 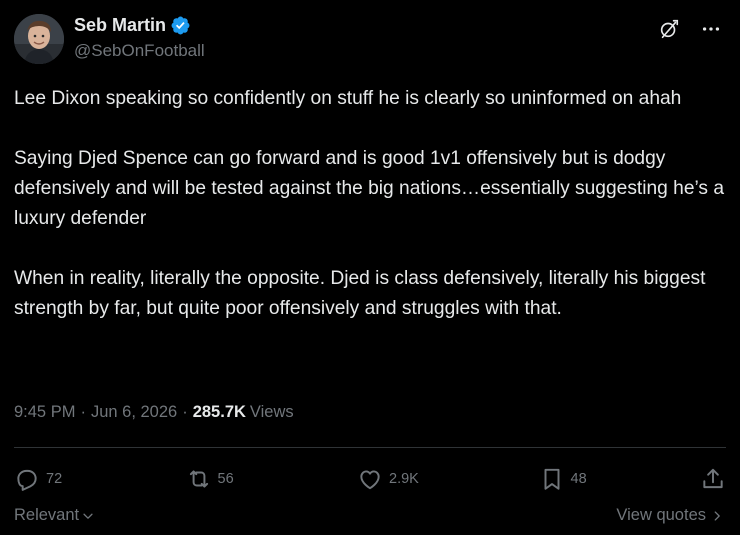 I want to click on avatar-image, so click(x=39, y=39).